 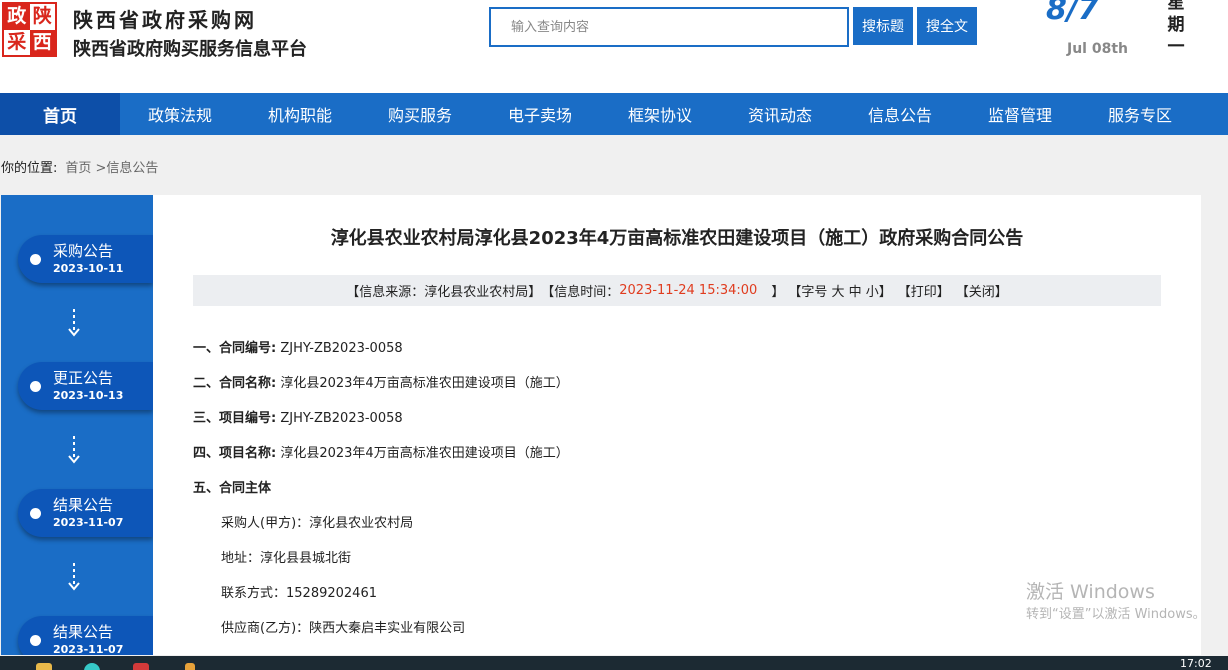 What do you see at coordinates (677, 238) in the screenshot?
I see `article-title: 淳化县农业农村局淳化县2023年4万亩高标准农田建设项目（施工）政府采购合同公告` at bounding box center [677, 238].